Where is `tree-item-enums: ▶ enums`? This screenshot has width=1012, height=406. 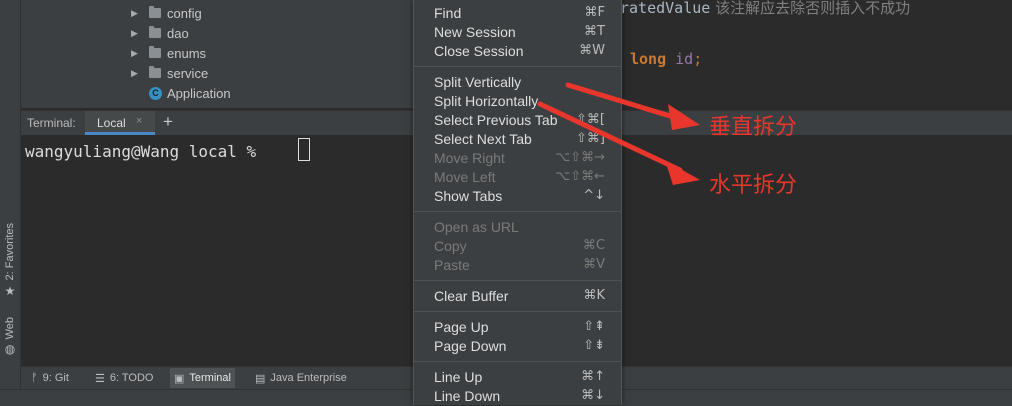 tree-item-enums: ▶ enums is located at coordinates (168, 53).